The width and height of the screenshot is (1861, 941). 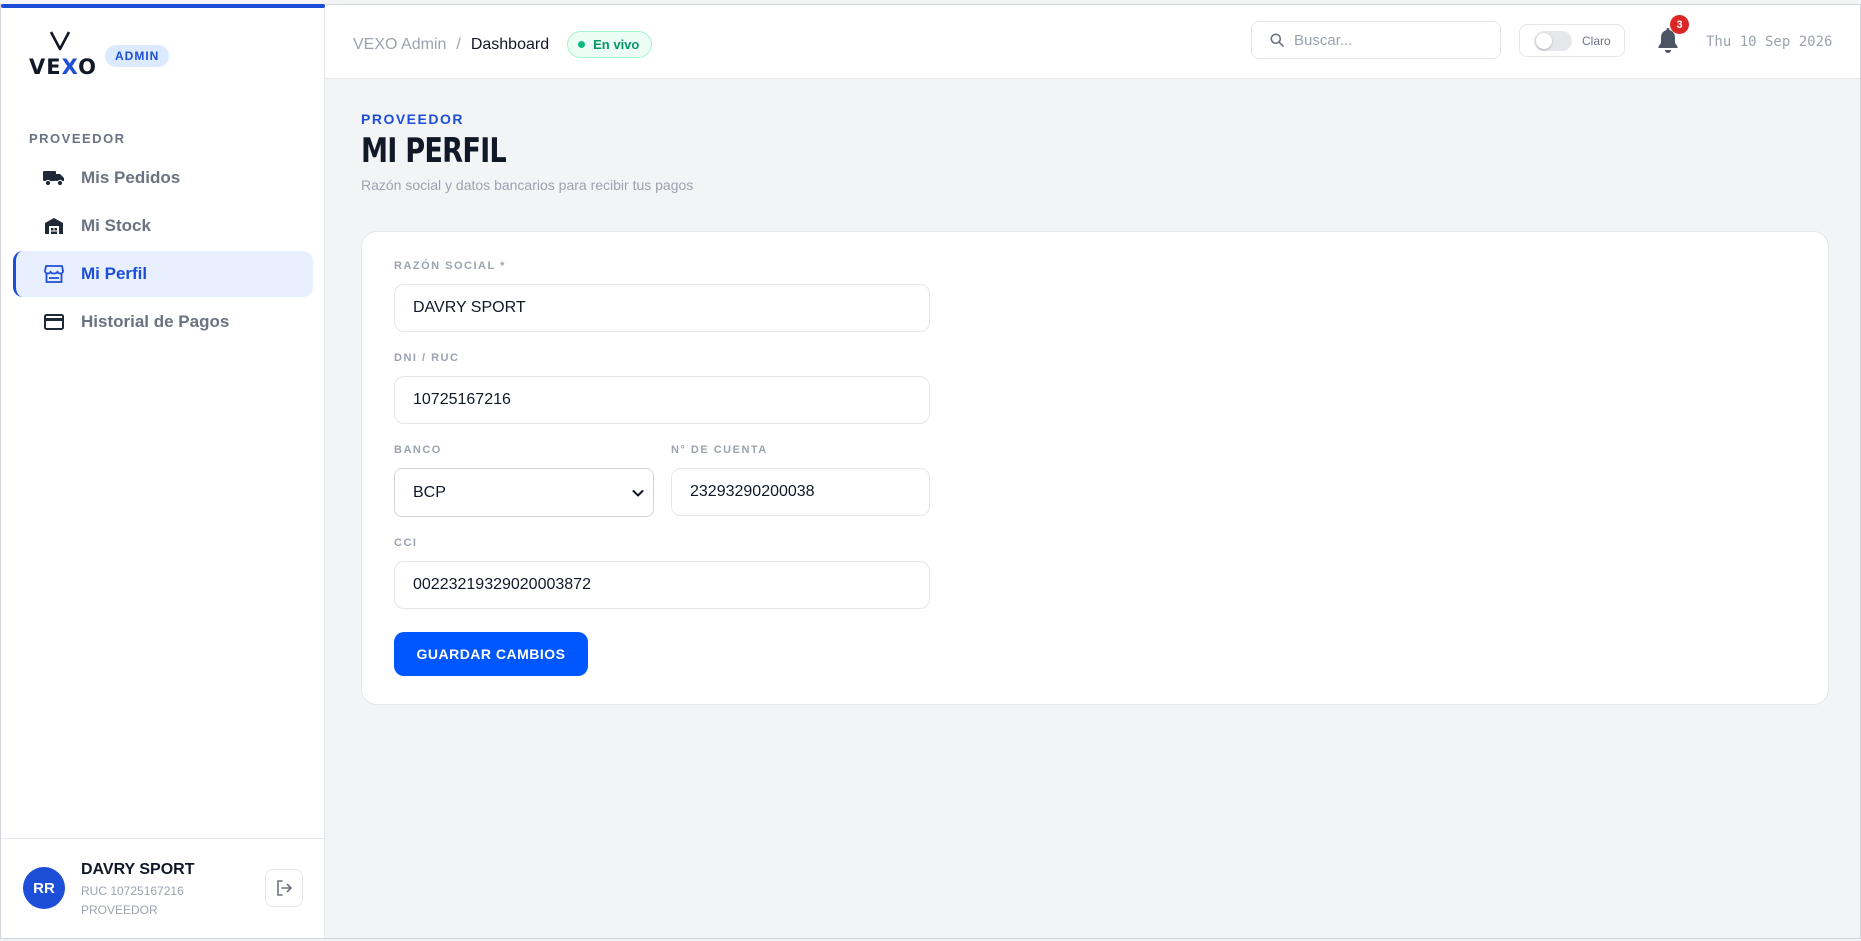 What do you see at coordinates (137, 56) in the screenshot?
I see `admin-badge: ADMIN` at bounding box center [137, 56].